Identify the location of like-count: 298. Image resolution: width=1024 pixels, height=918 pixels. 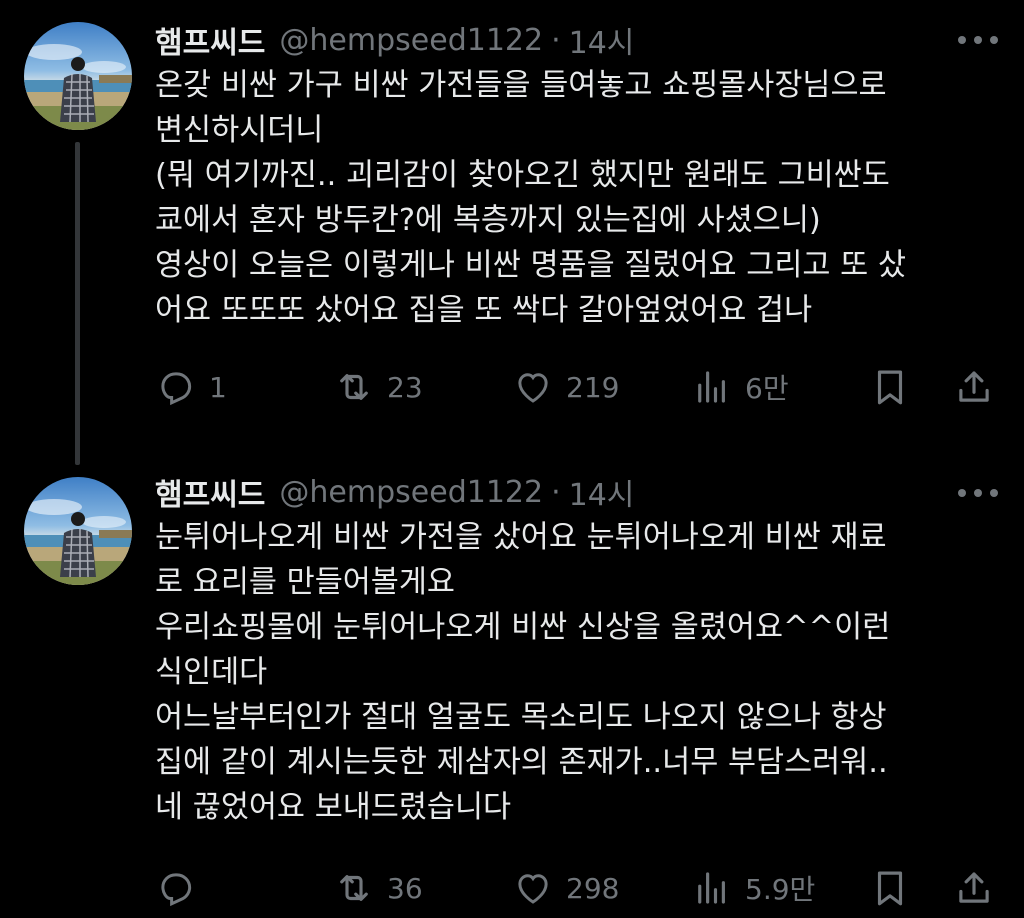
(593, 888).